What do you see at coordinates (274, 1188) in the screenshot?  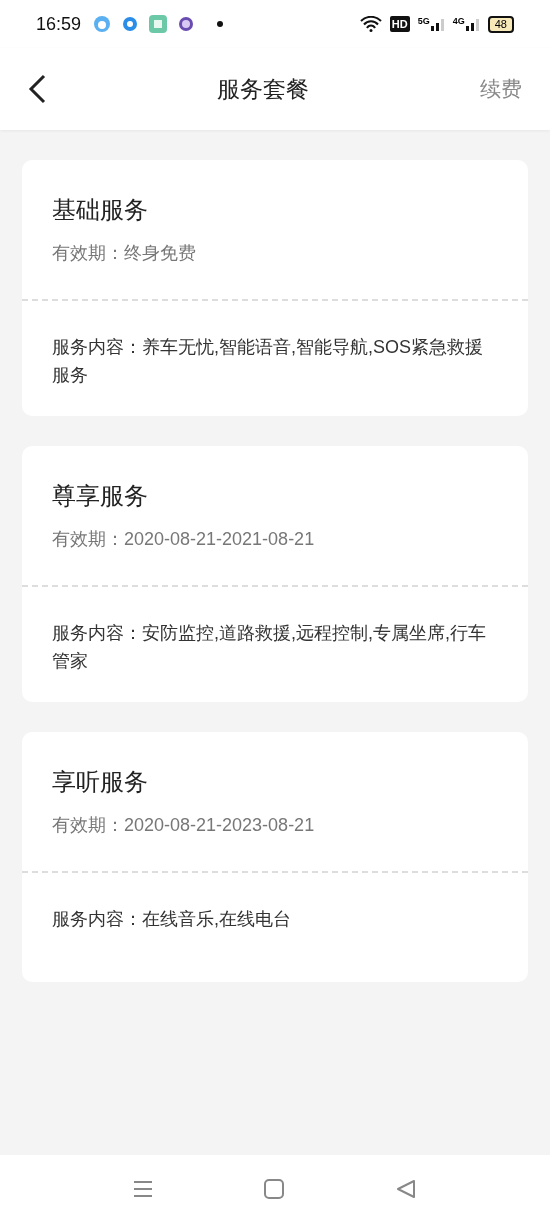 I see `home-icon` at bounding box center [274, 1188].